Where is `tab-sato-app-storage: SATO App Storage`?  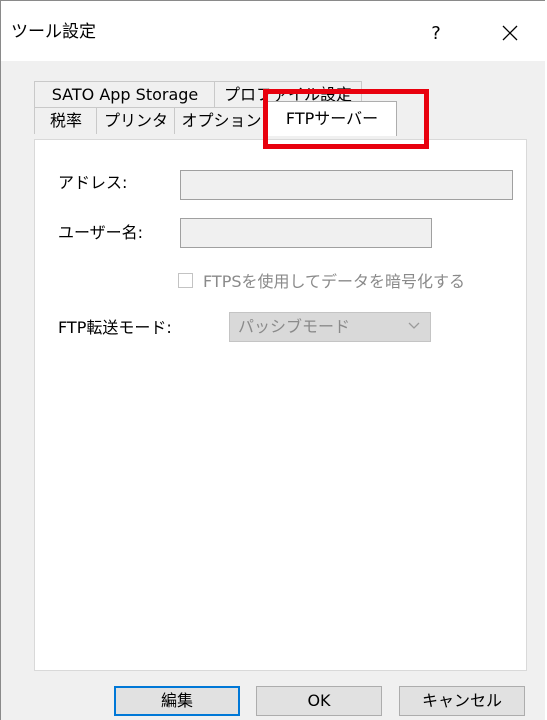 tab-sato-app-storage: SATO App Storage is located at coordinates (125, 94).